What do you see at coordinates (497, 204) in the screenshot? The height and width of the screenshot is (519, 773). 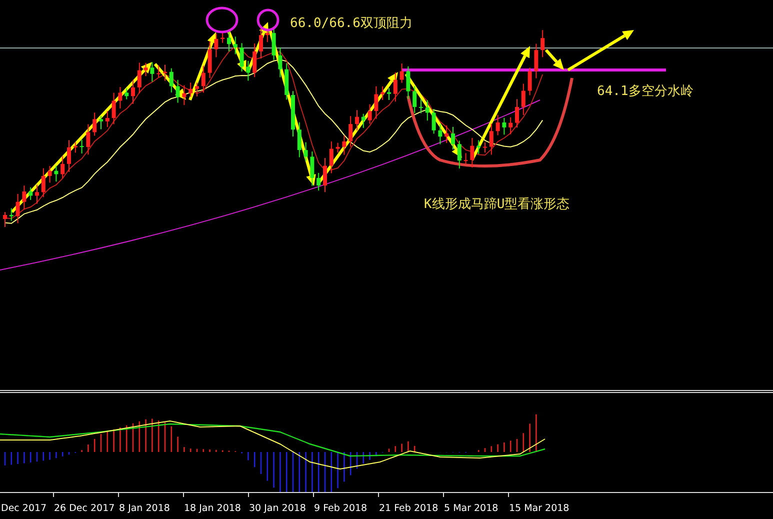 I see `annotation-text: K线形成马蹄U型看涨形态` at bounding box center [497, 204].